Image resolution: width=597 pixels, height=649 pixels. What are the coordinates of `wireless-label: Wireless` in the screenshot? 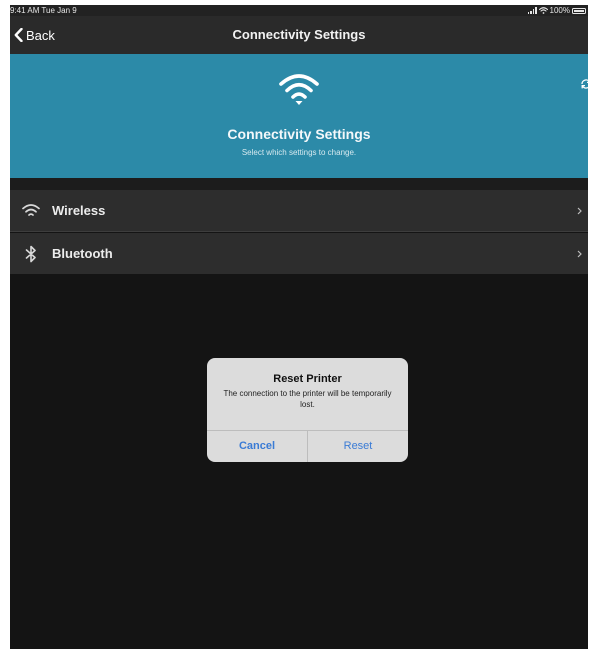 It's located at (79, 210).